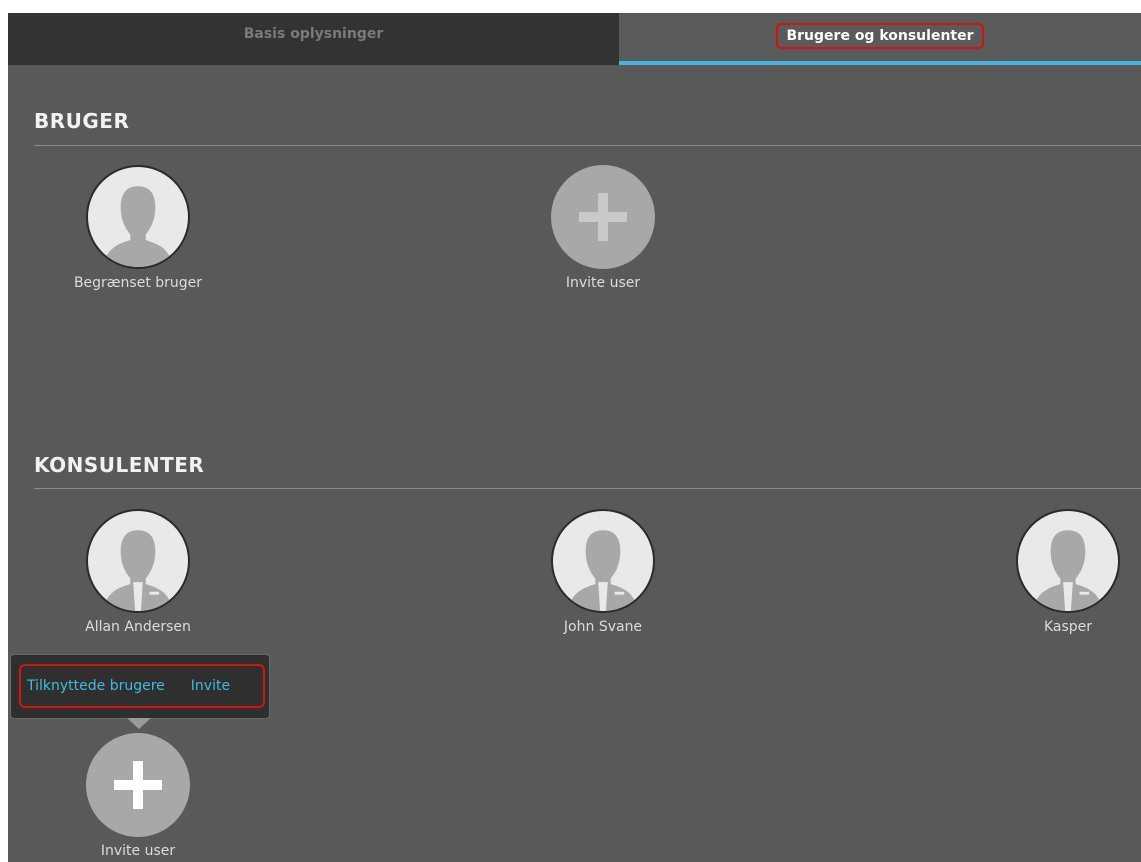 The width and height of the screenshot is (1141, 862). I want to click on consultant-card: Allan Andersen, so click(138, 572).